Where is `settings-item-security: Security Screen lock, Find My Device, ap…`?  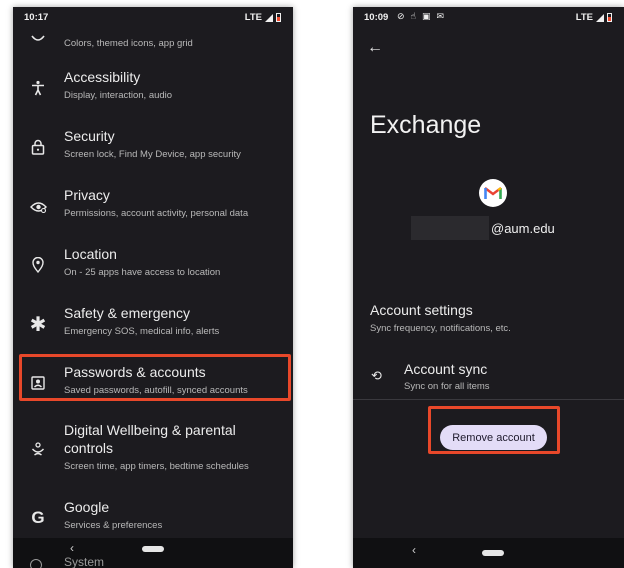
settings-item-security: Security Screen lock, Find My Device, ap… is located at coordinates (153, 149).